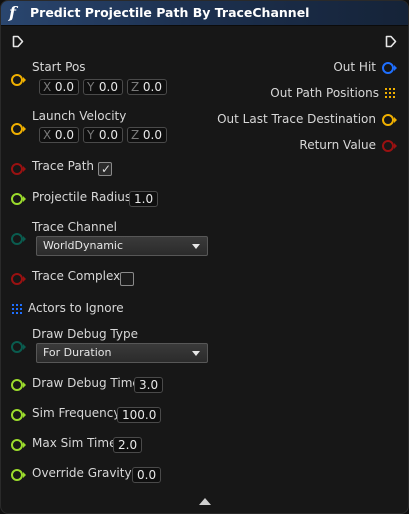 The height and width of the screenshot is (514, 409). Describe the element at coordinates (128, 445) in the screenshot. I see `max-sim-time-field: 2.0` at that location.